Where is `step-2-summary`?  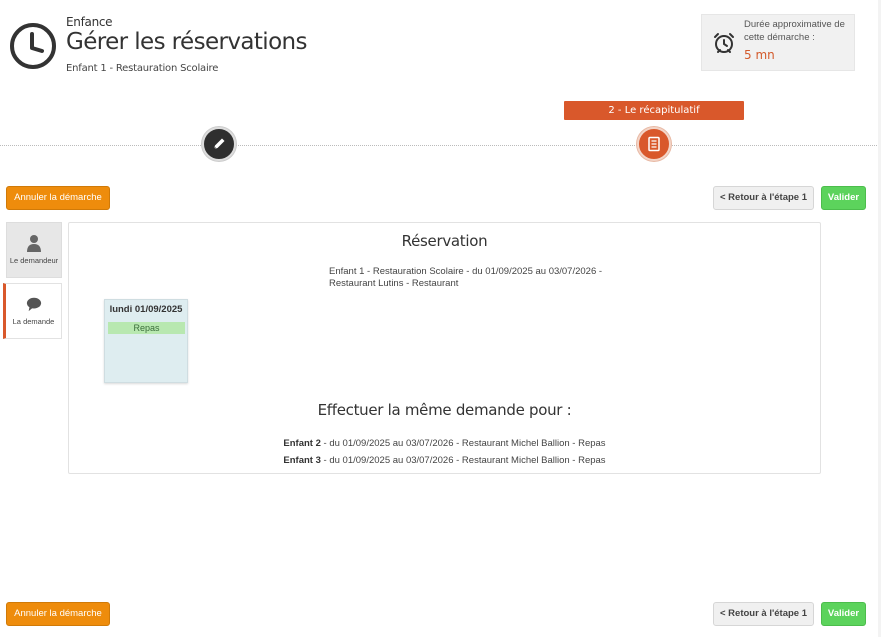 step-2-summary is located at coordinates (654, 144).